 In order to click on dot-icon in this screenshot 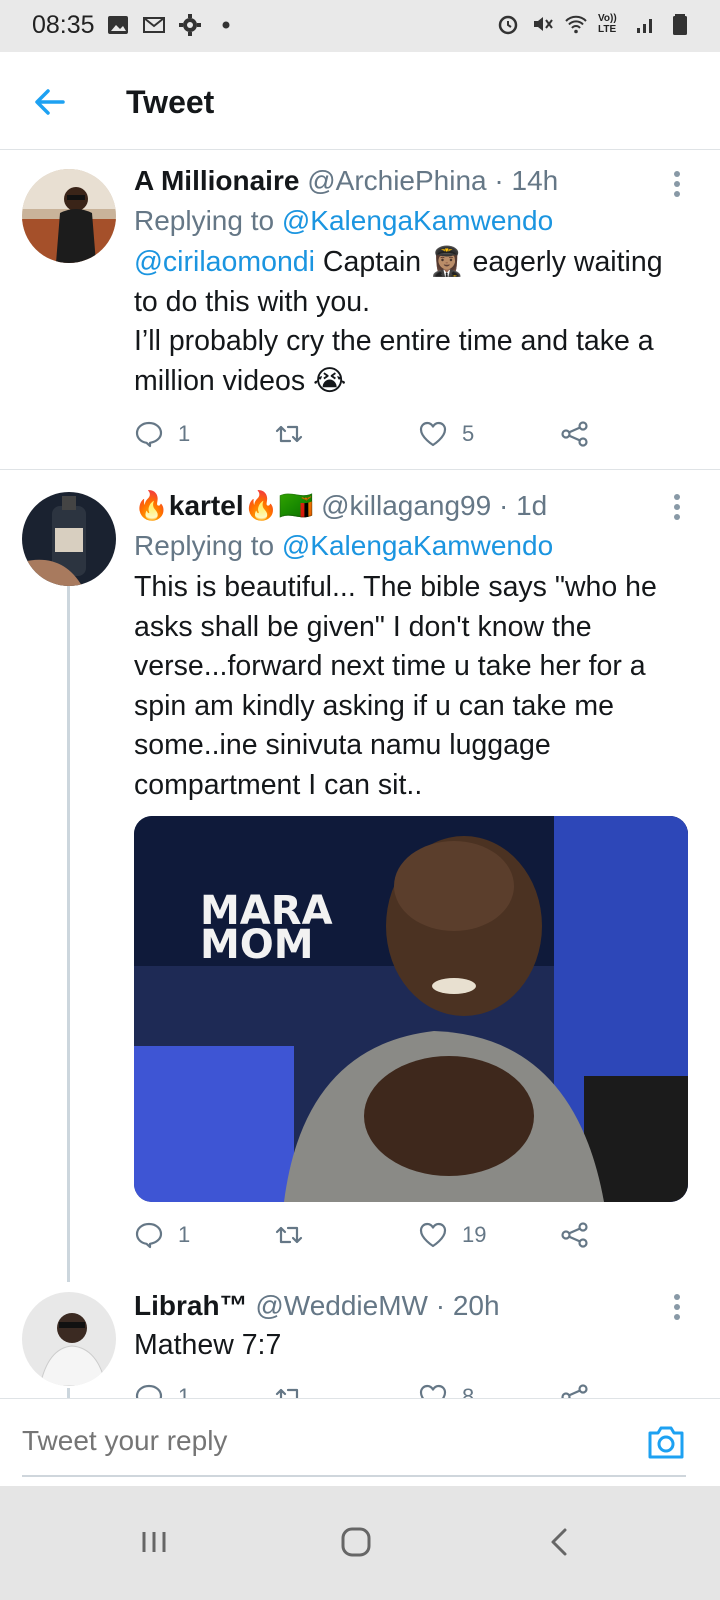, I will do `click(226, 25)`.